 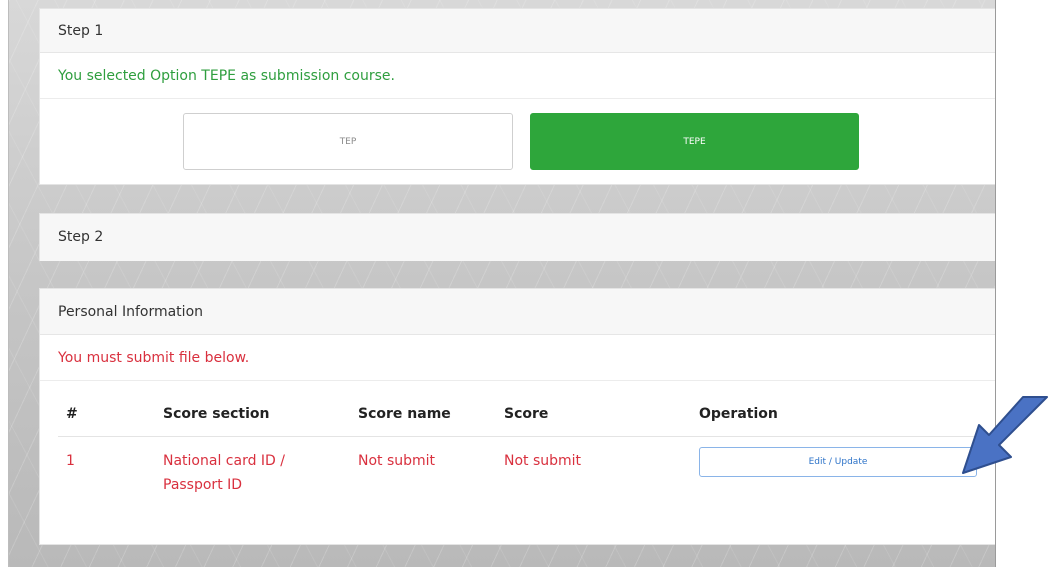 I want to click on option-tepe-button: TEPE, so click(x=694, y=141).